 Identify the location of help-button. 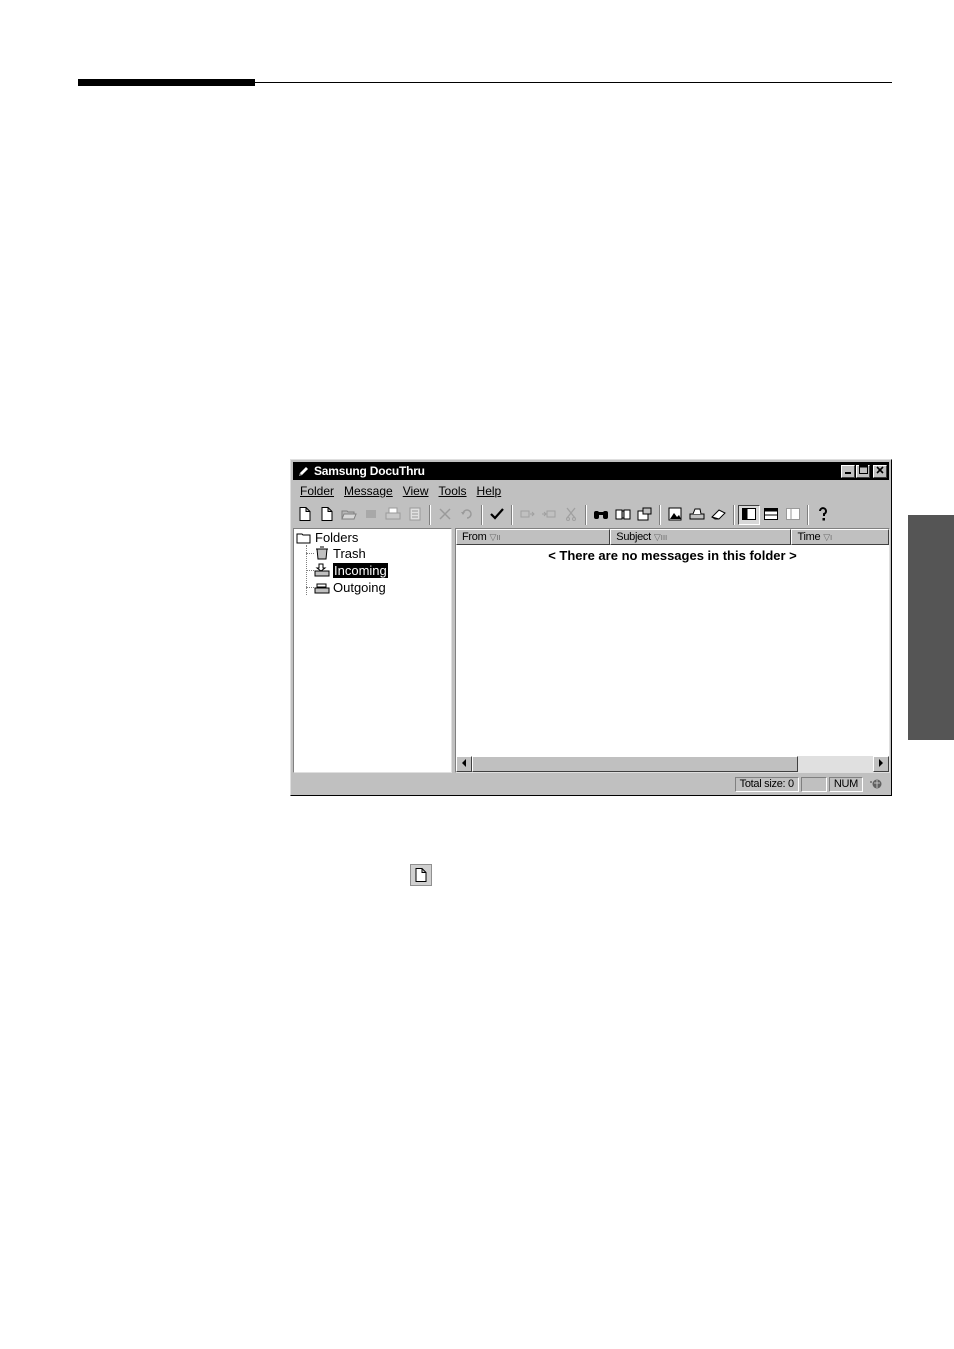
(823, 515).